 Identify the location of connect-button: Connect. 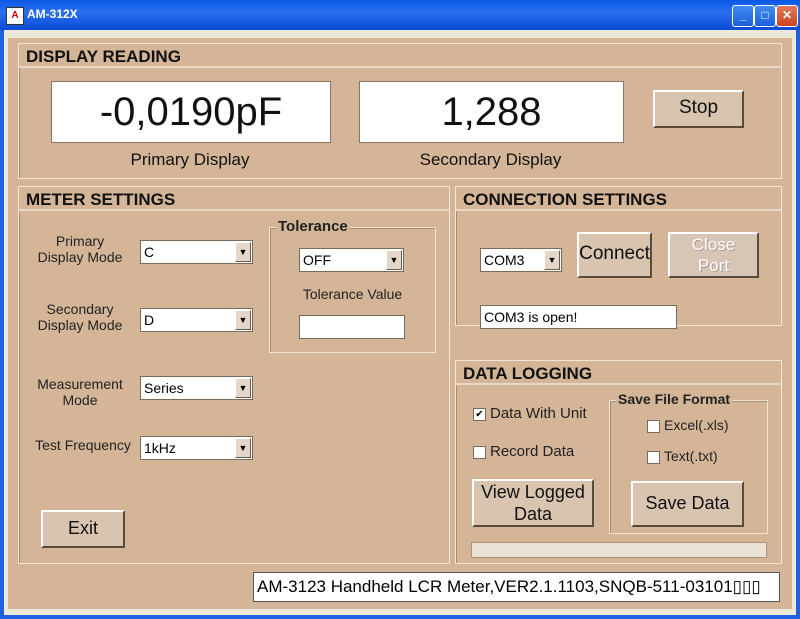
(614, 255).